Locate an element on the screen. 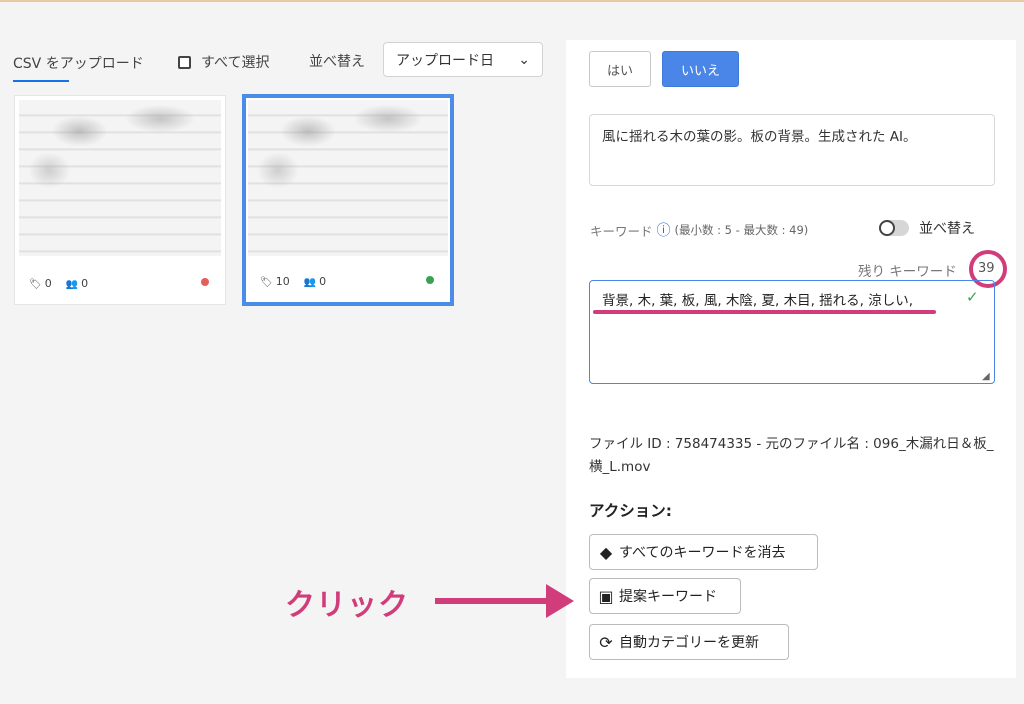 This screenshot has width=1024, height=704. suggest-keywords-label: 提案キーワード is located at coordinates (668, 597).